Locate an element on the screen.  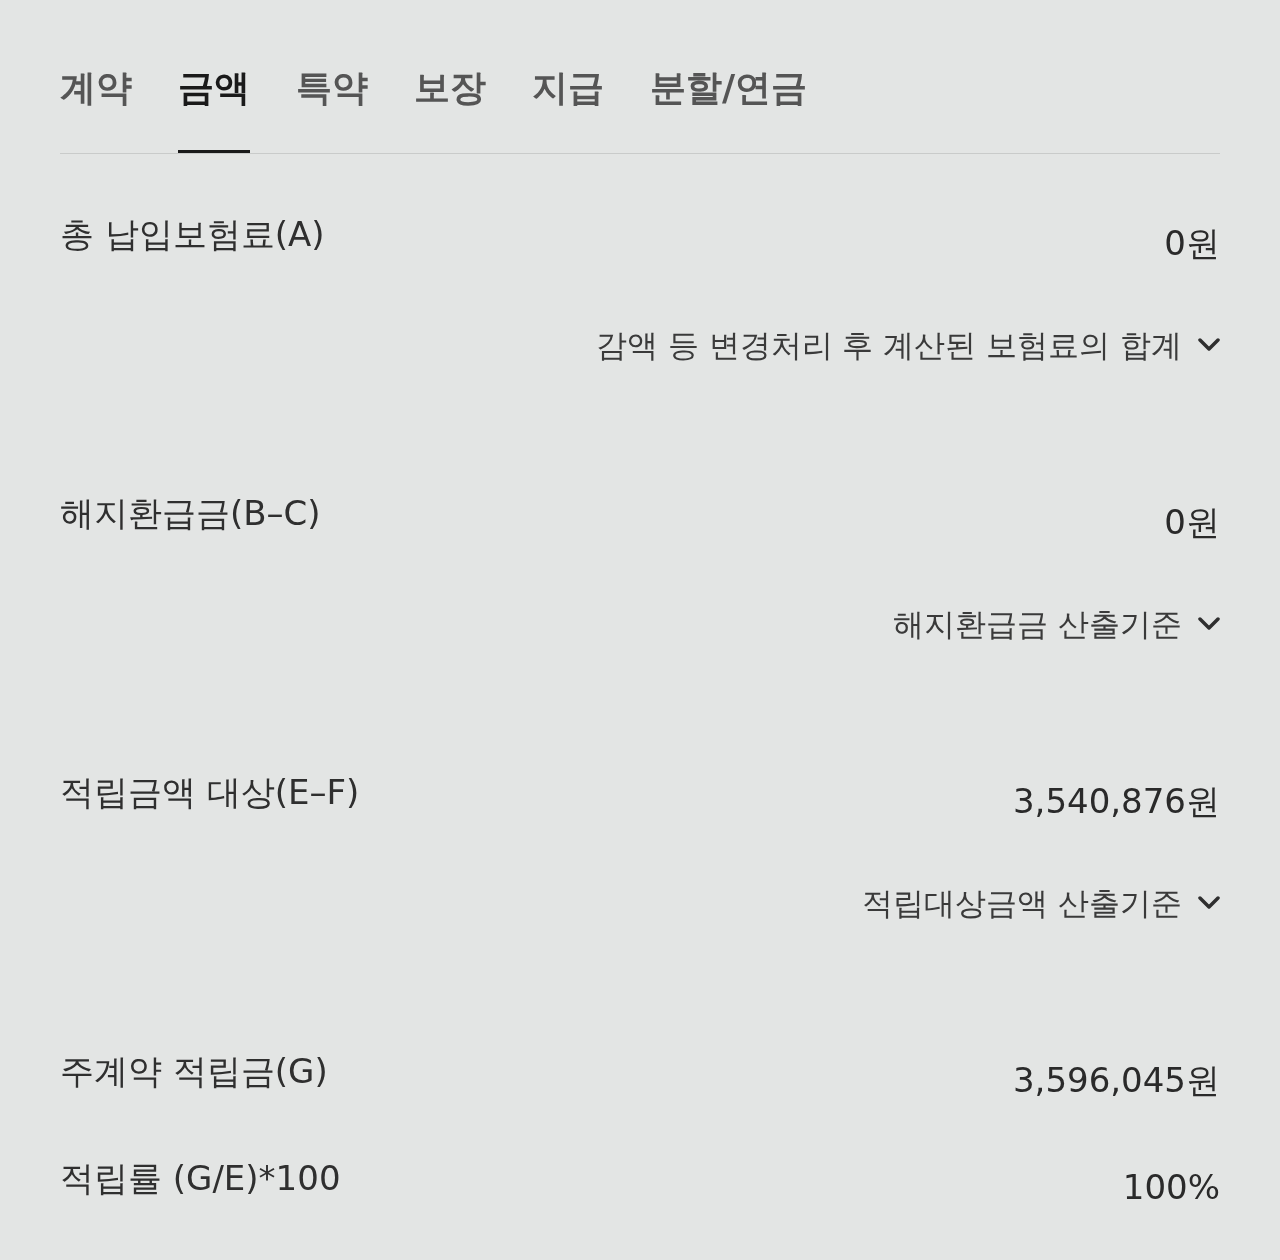
field-label: 적립률 (G/E)*100 is located at coordinates (200, 1178).